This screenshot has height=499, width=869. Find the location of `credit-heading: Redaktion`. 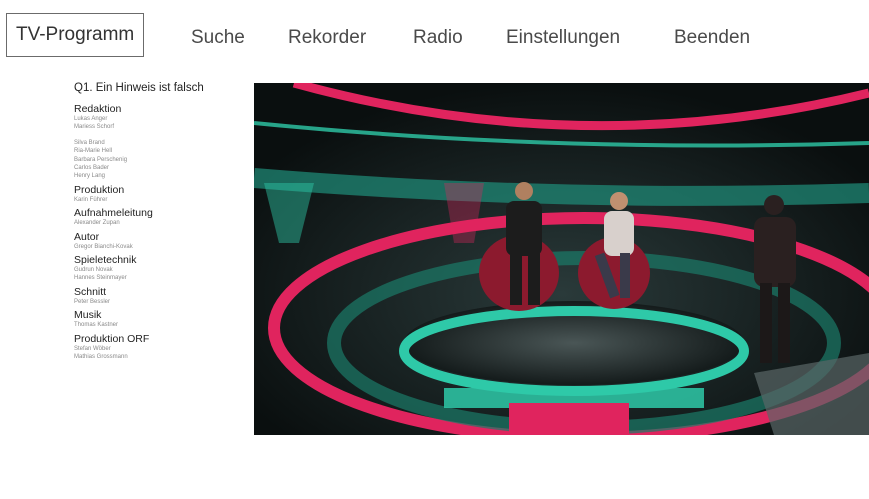

credit-heading: Redaktion is located at coordinates (98, 109).